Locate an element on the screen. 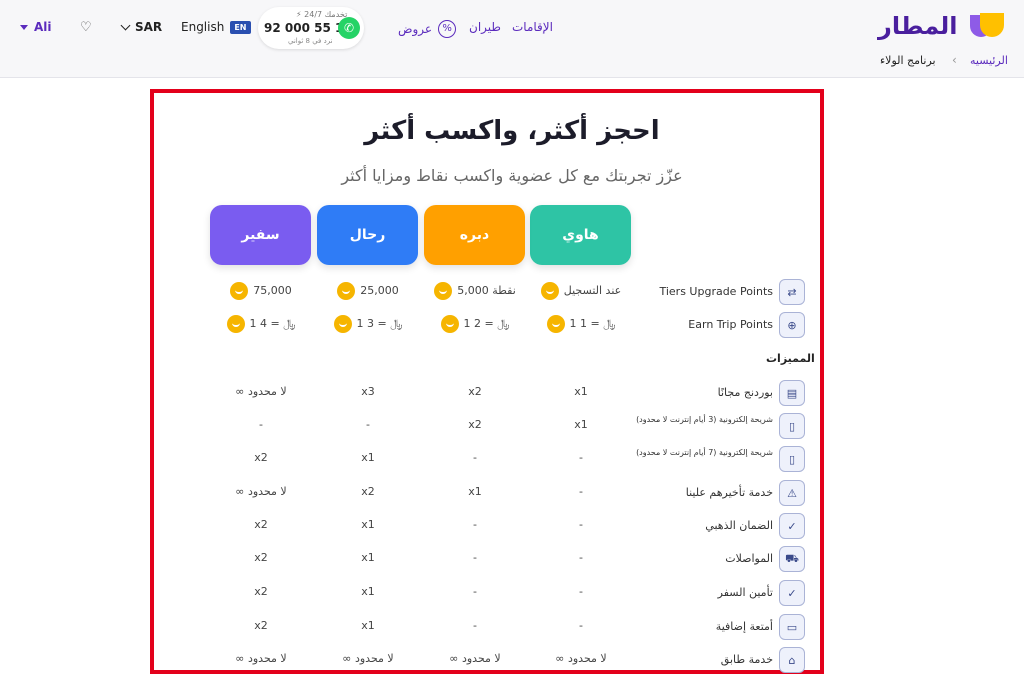 The width and height of the screenshot is (1024, 684). user-name: Ali is located at coordinates (43, 27).